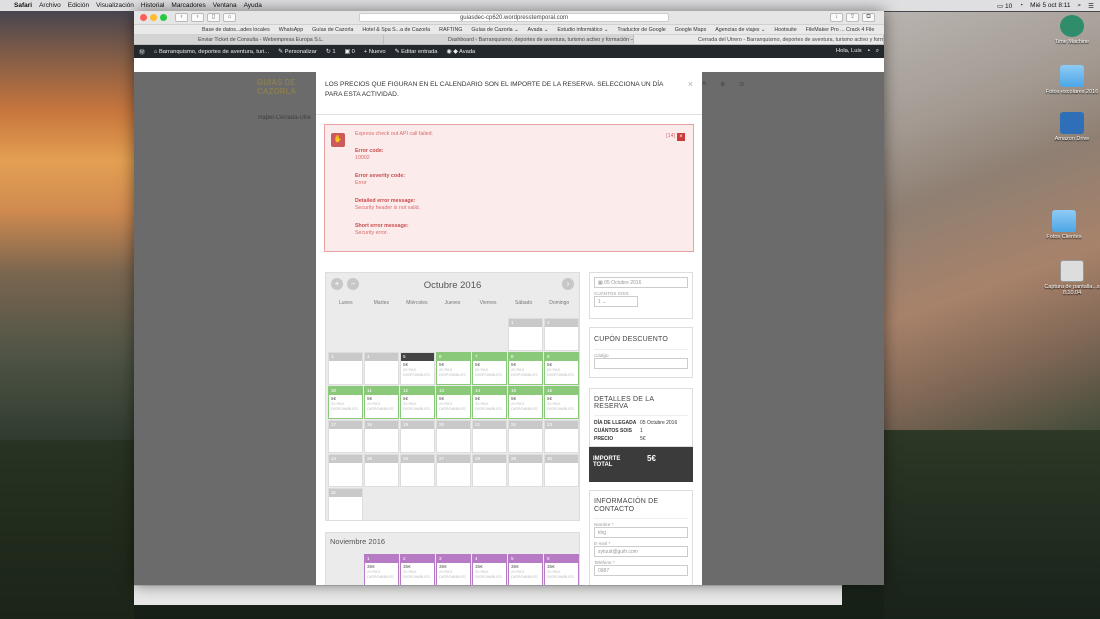  Describe the element at coordinates (561, 470) in the screenshot. I see `calendar-day: 30` at that location.